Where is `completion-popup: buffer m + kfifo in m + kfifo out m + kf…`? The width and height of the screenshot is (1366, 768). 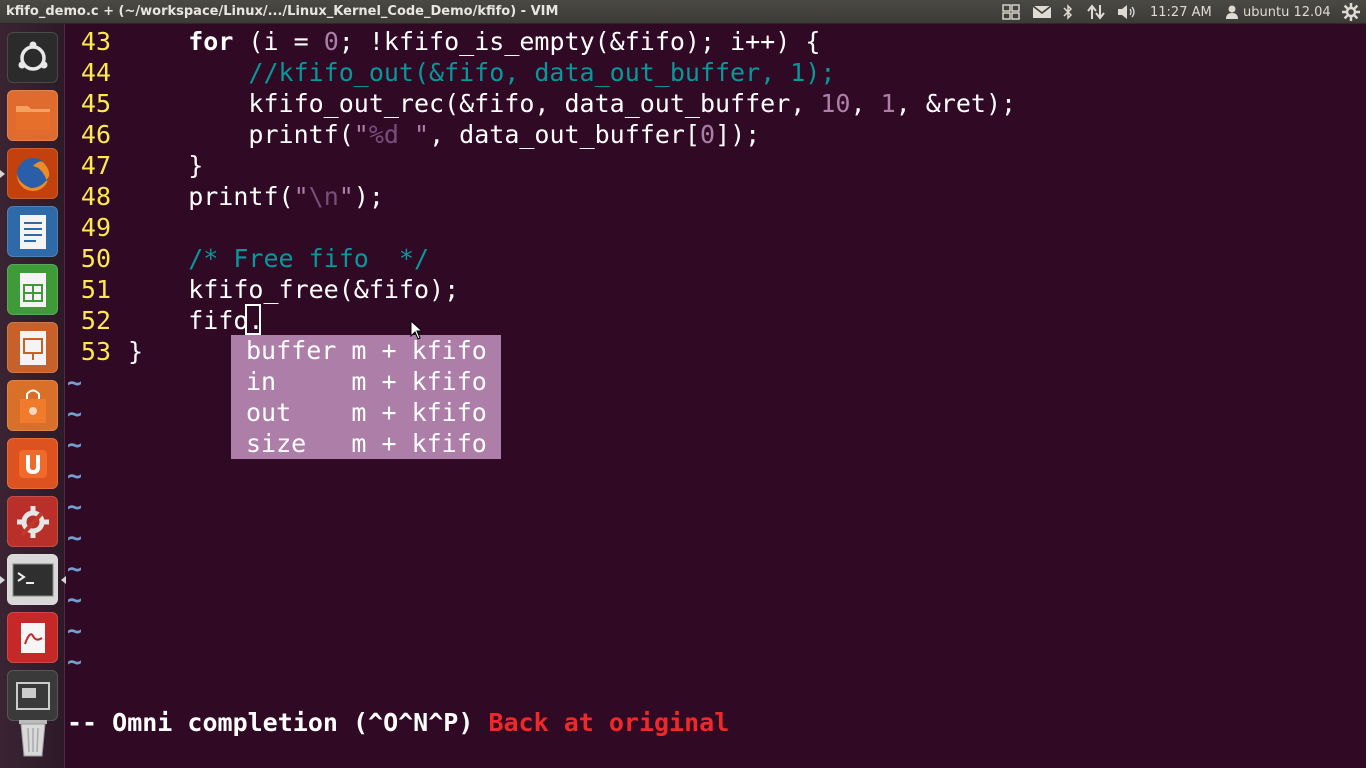 completion-popup: buffer m + kfifo in m + kfifo out m + kf… is located at coordinates (366, 397).